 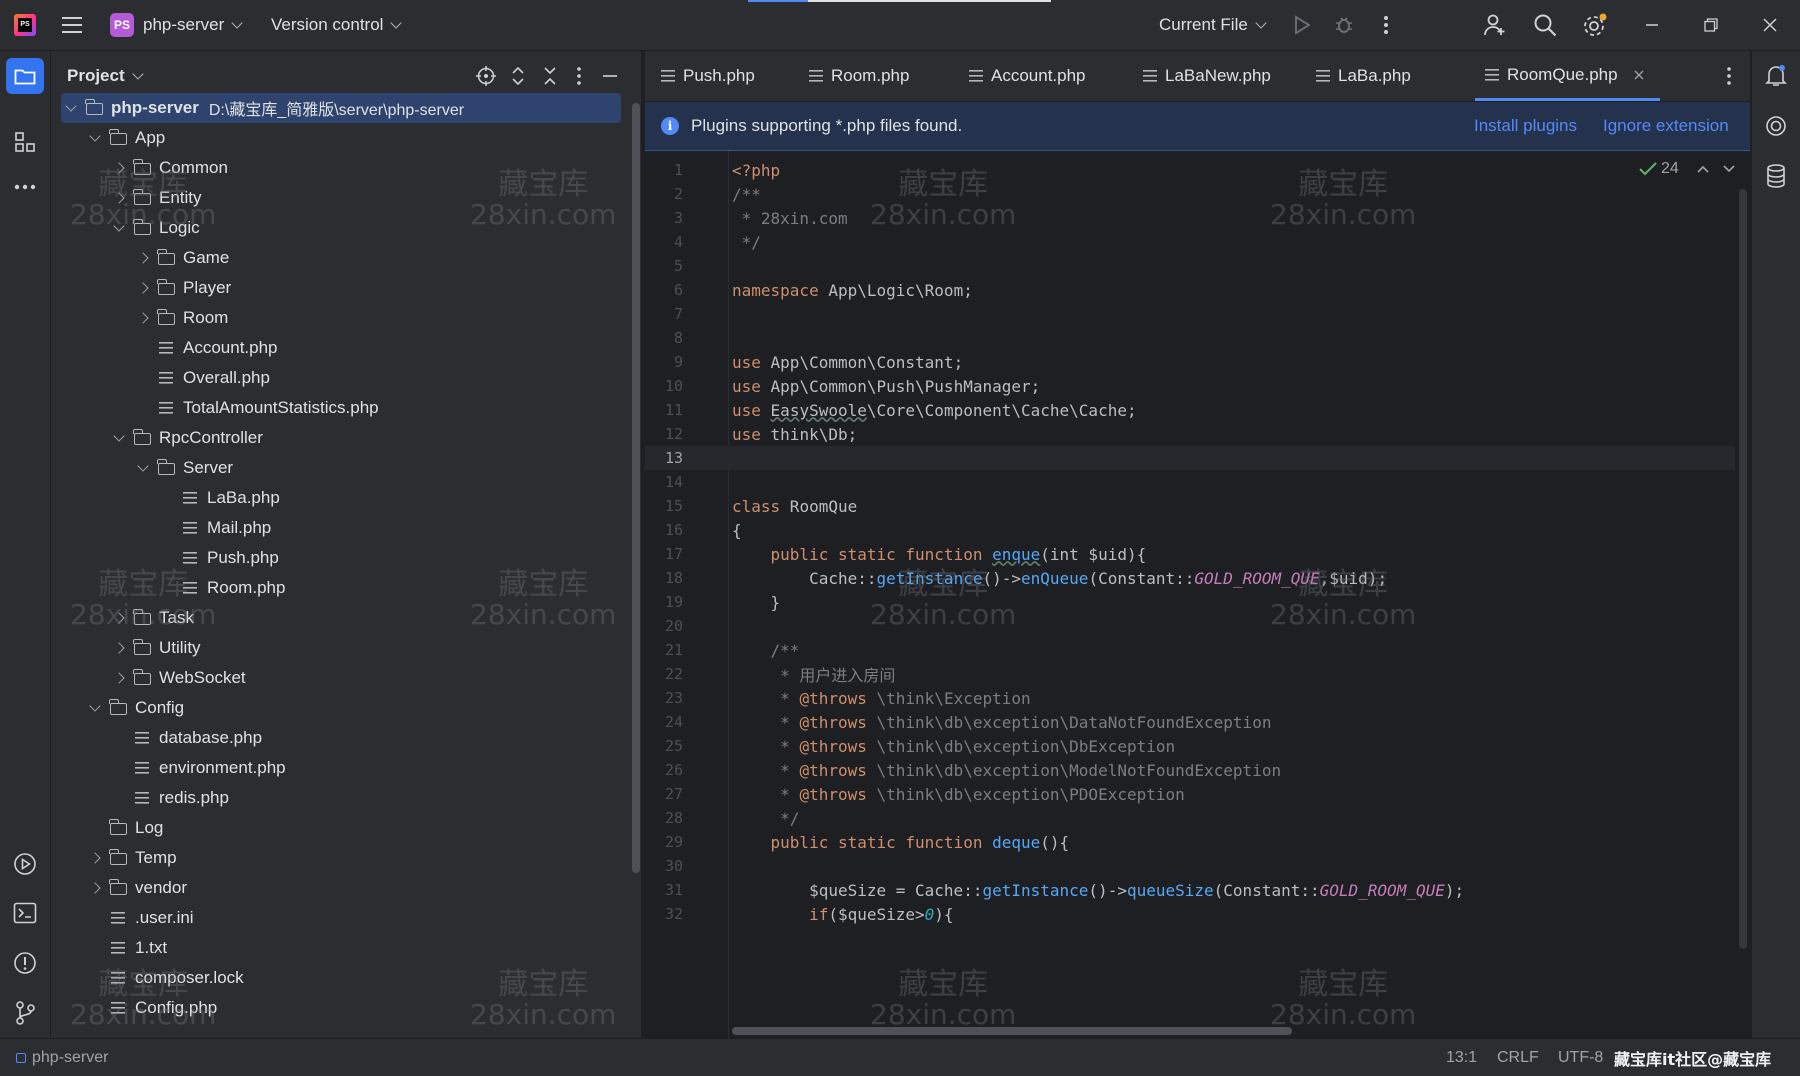 What do you see at coordinates (1190, 314) in the screenshot?
I see `code-line: 7` at bounding box center [1190, 314].